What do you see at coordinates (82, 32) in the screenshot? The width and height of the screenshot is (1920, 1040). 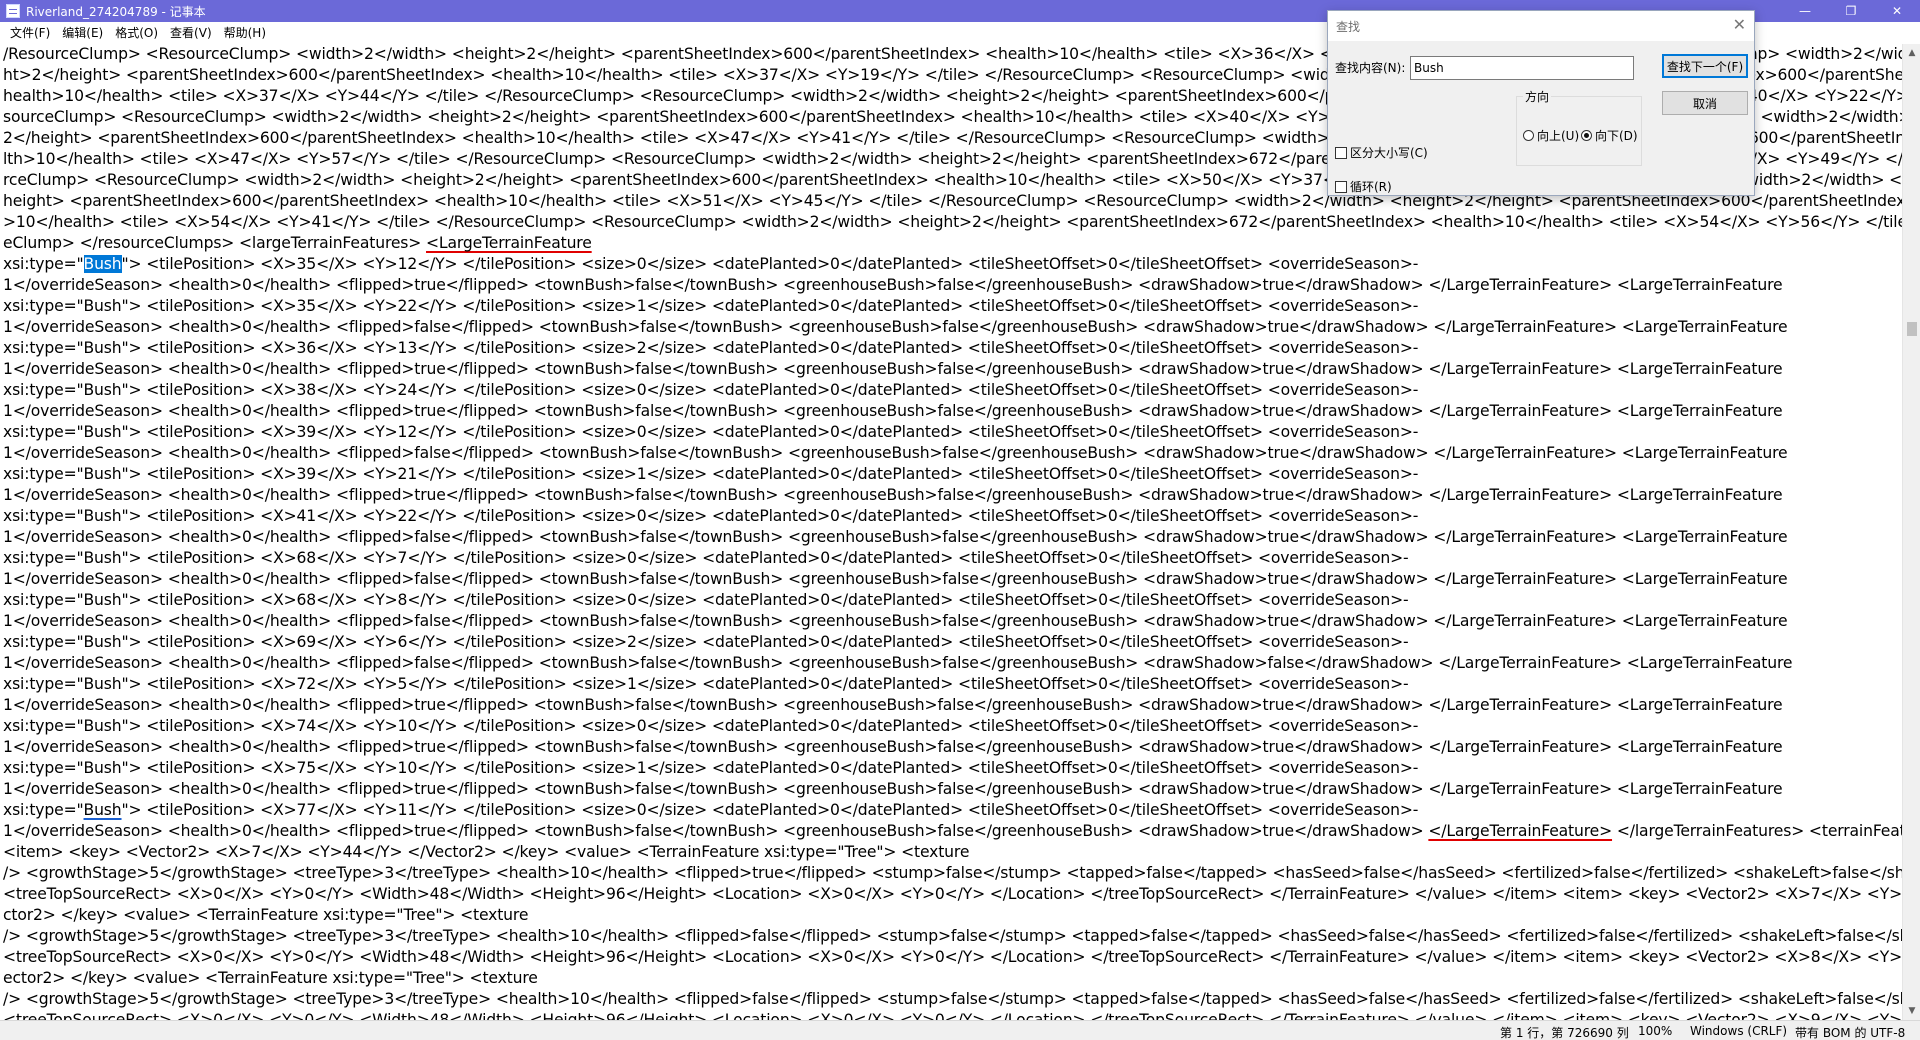 I see `menu-edit: 编辑(E)` at bounding box center [82, 32].